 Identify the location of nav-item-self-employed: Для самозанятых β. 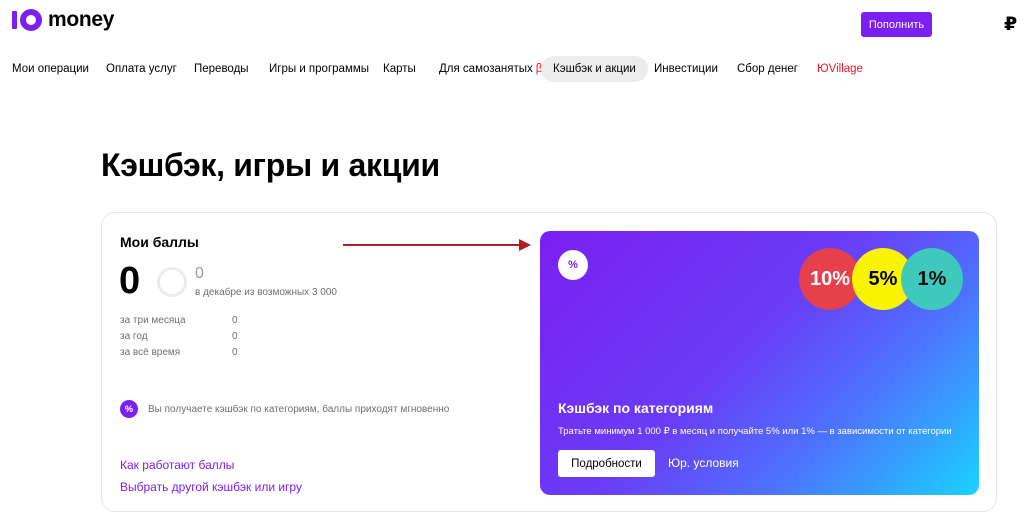
(490, 69).